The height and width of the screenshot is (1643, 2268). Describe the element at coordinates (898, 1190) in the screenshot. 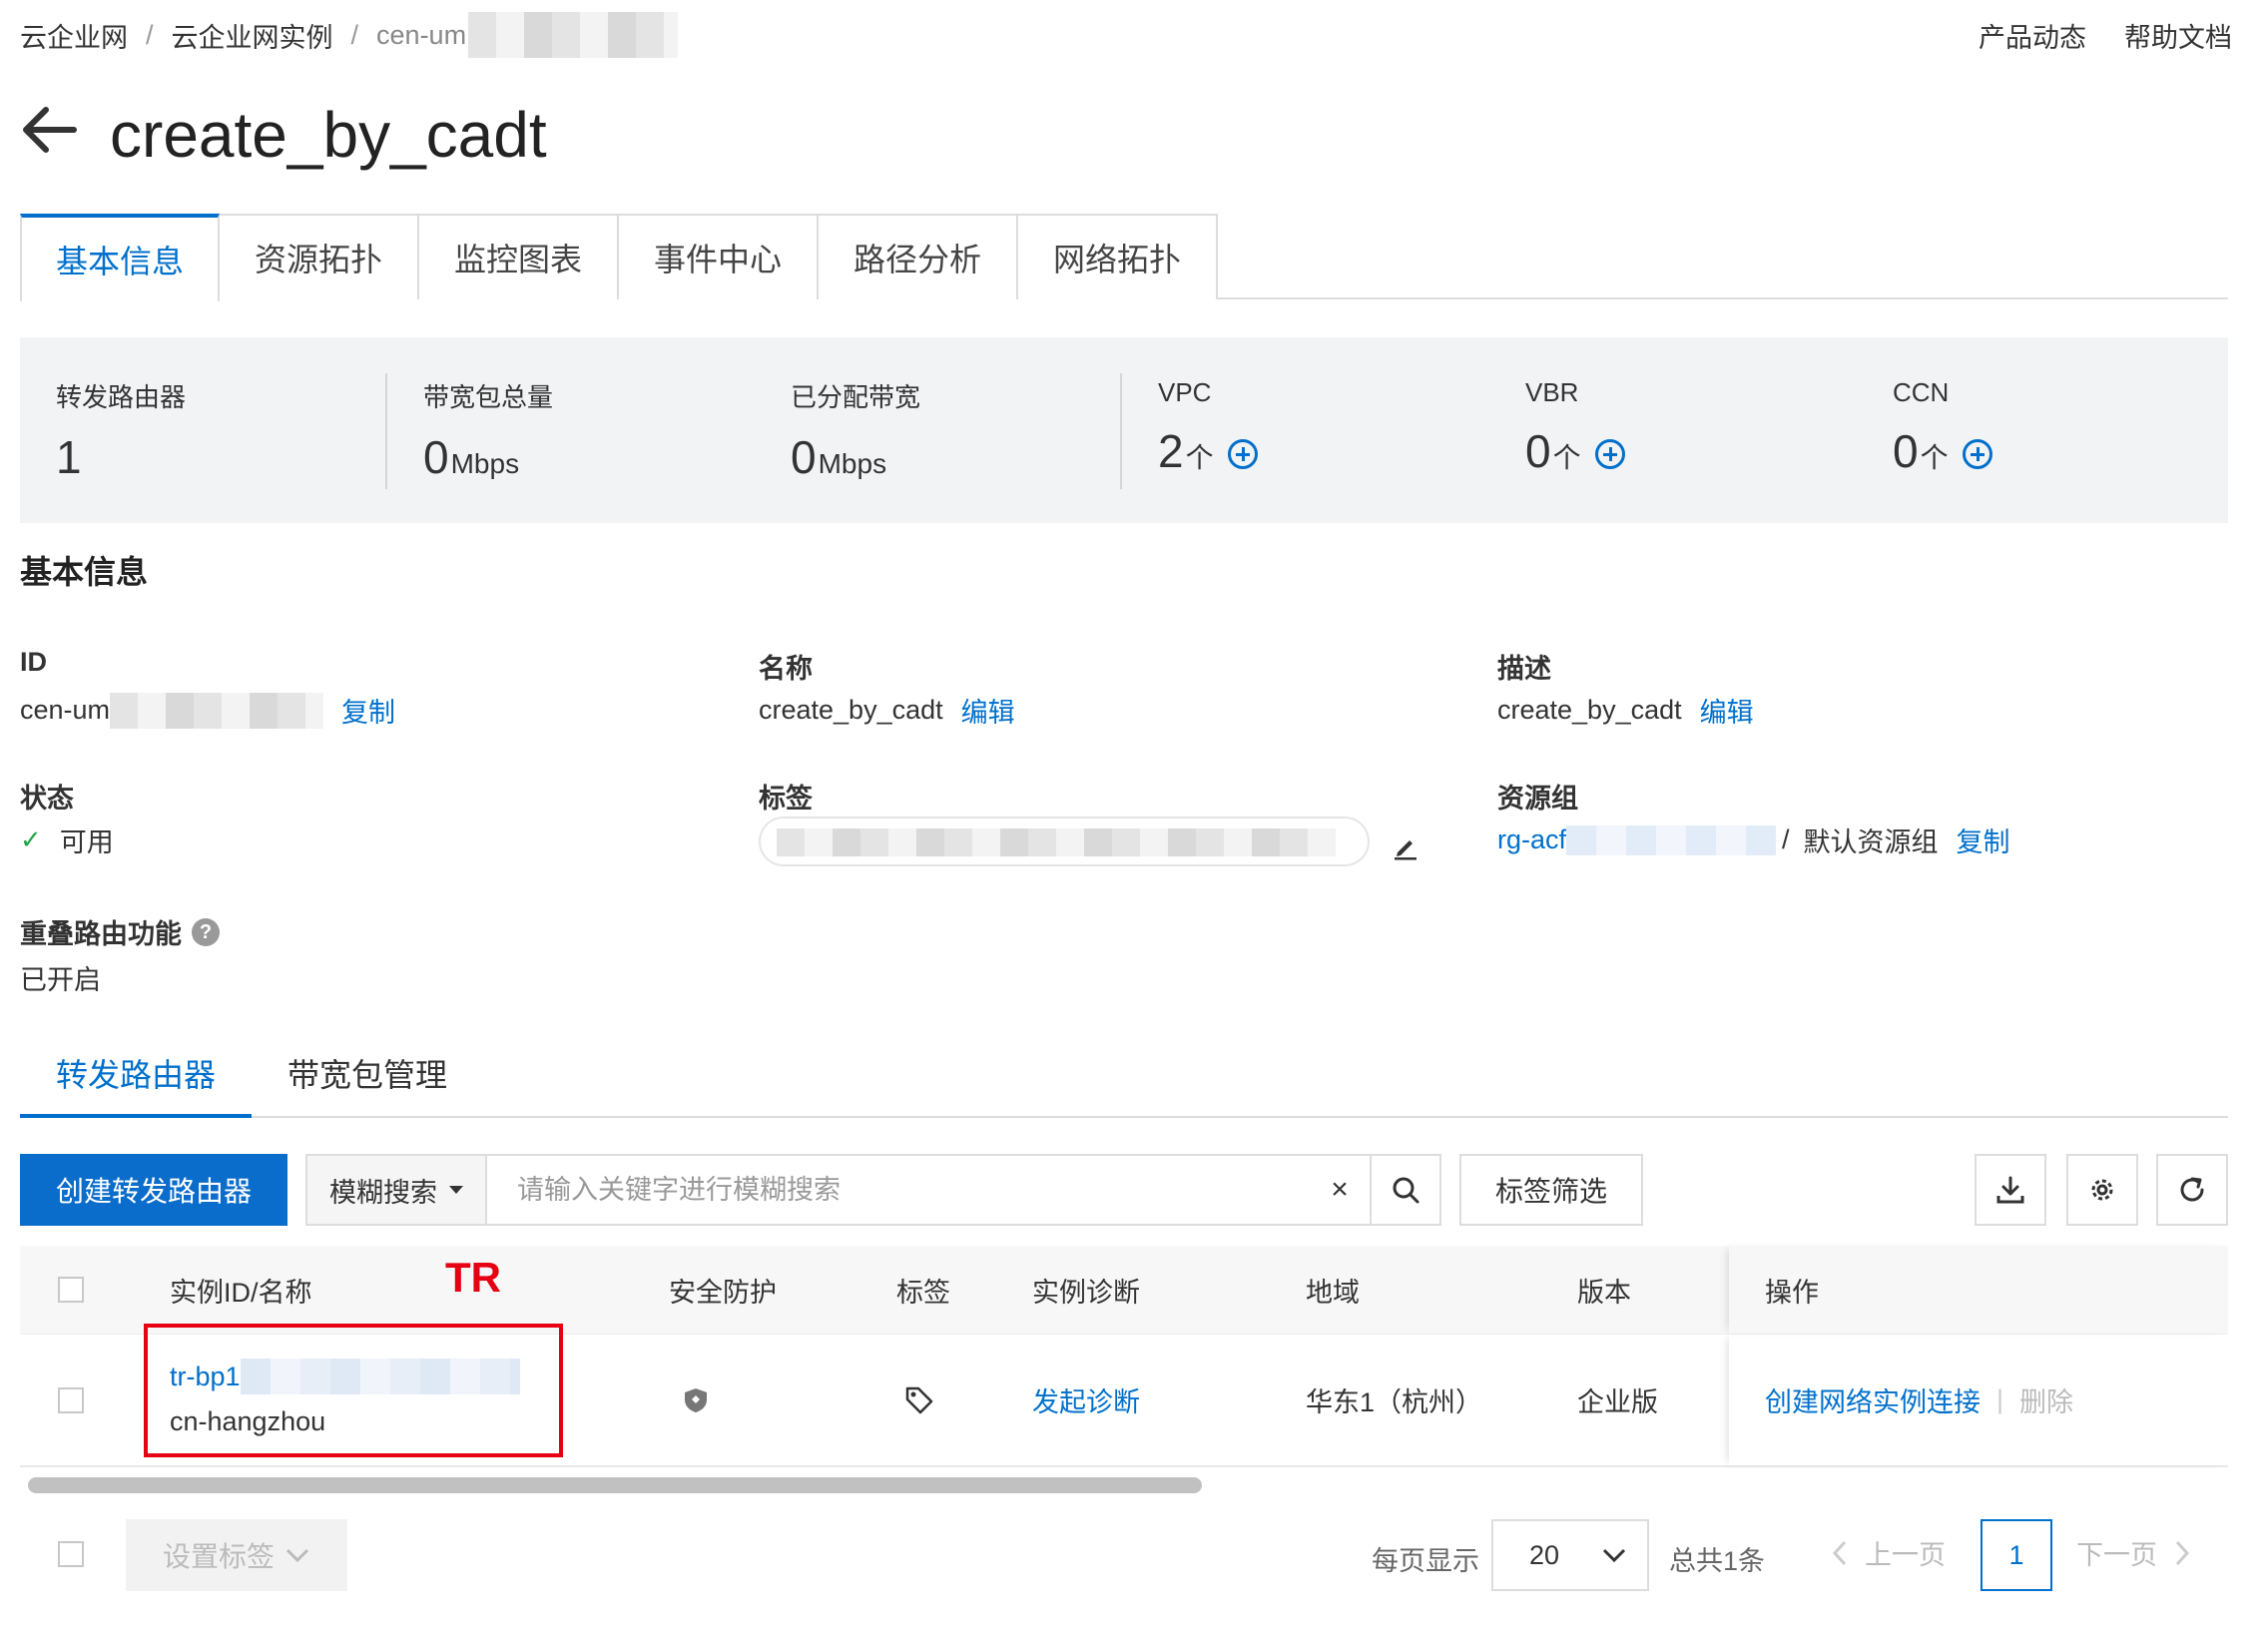

I see `search-input` at that location.